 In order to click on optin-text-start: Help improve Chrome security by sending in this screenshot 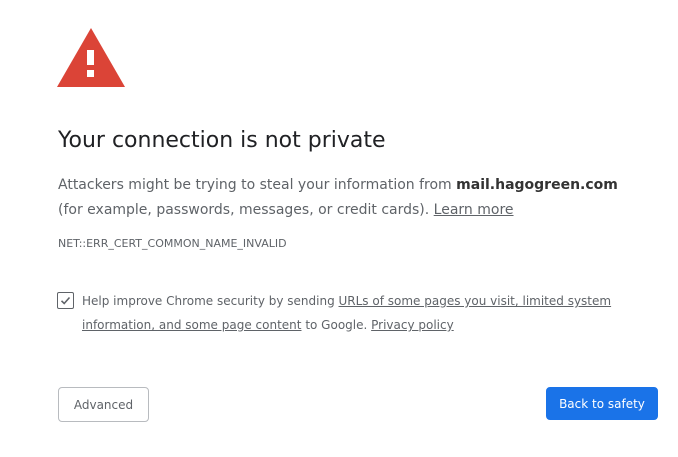, I will do `click(210, 301)`.